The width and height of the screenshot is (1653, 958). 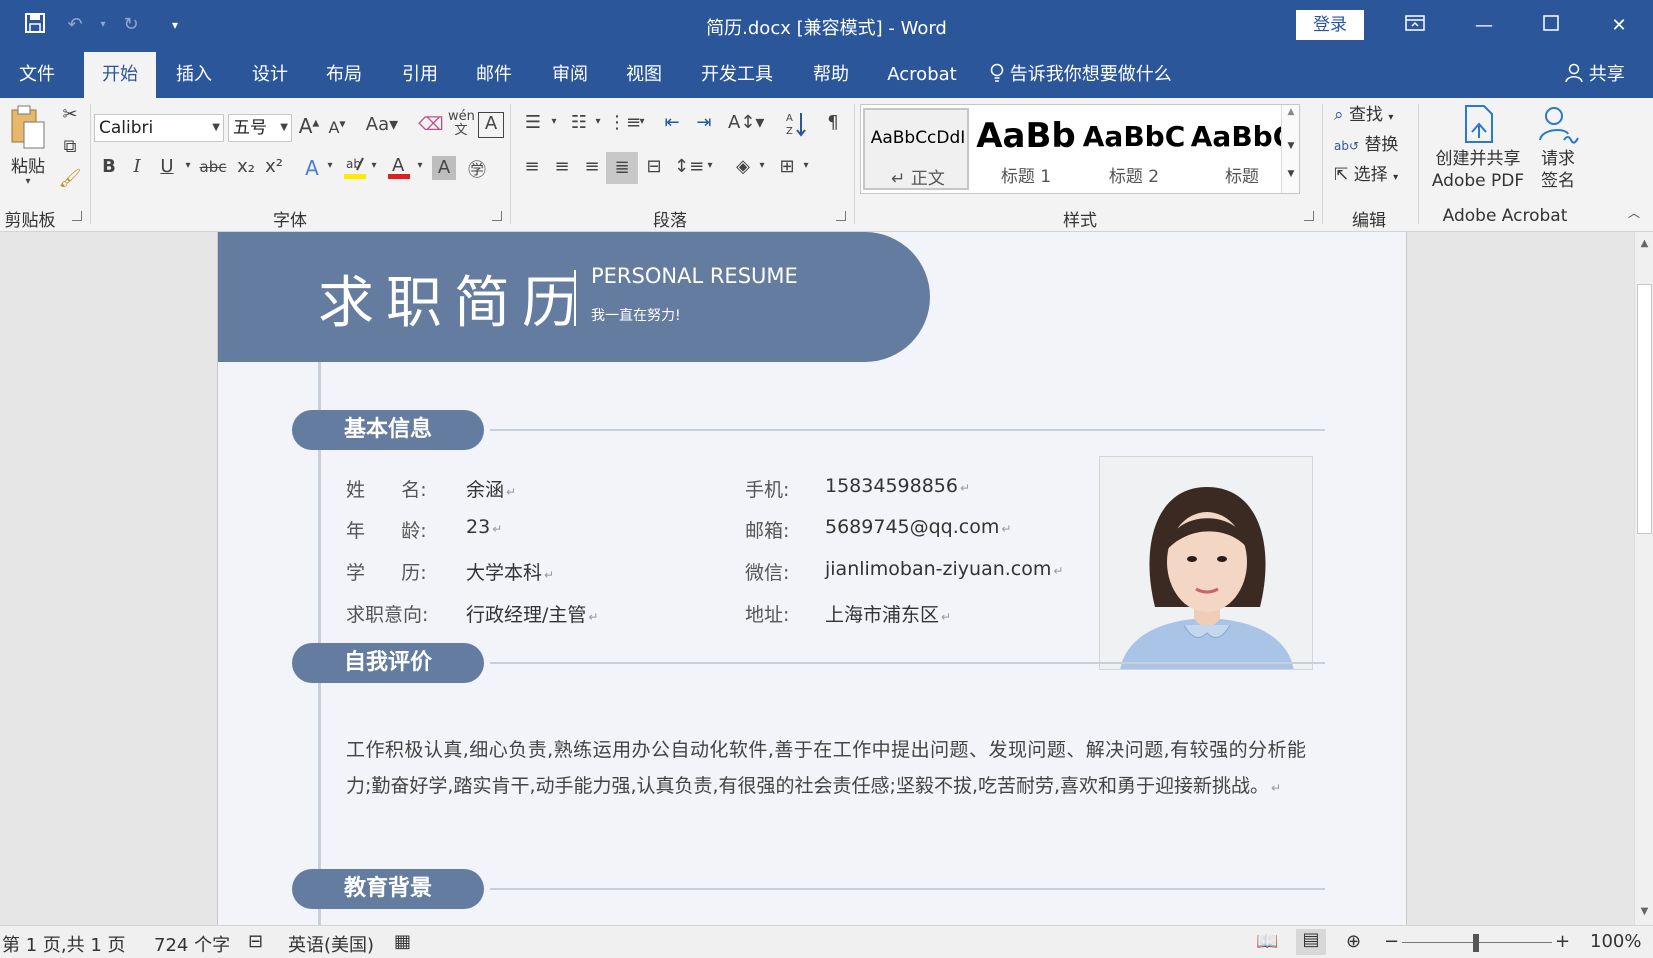 What do you see at coordinates (28, 181) in the screenshot?
I see `paste-dropdown-icon: ▾` at bounding box center [28, 181].